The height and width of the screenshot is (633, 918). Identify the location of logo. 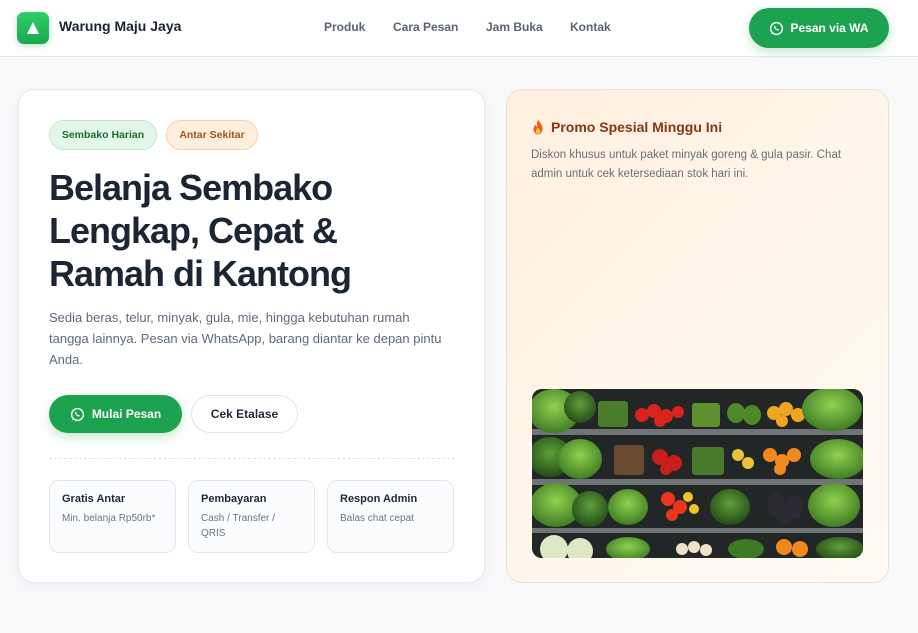
(33, 28).